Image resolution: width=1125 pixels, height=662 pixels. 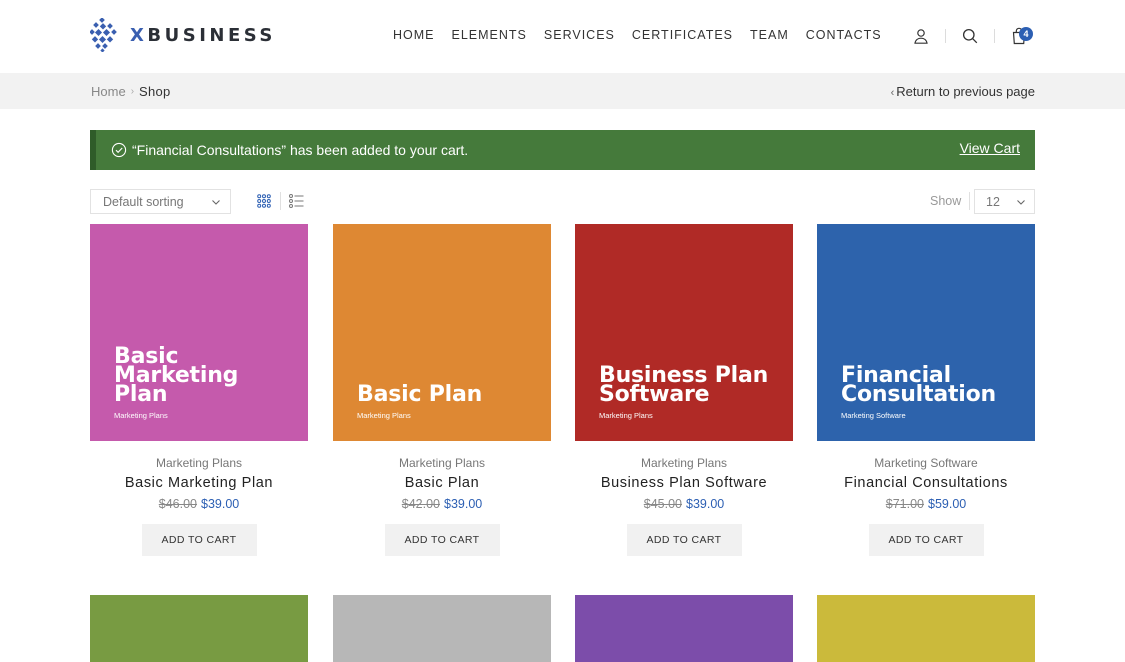 What do you see at coordinates (199, 332) in the screenshot?
I see `product-image: Basic Marketing Plan Marketing Plans` at bounding box center [199, 332].